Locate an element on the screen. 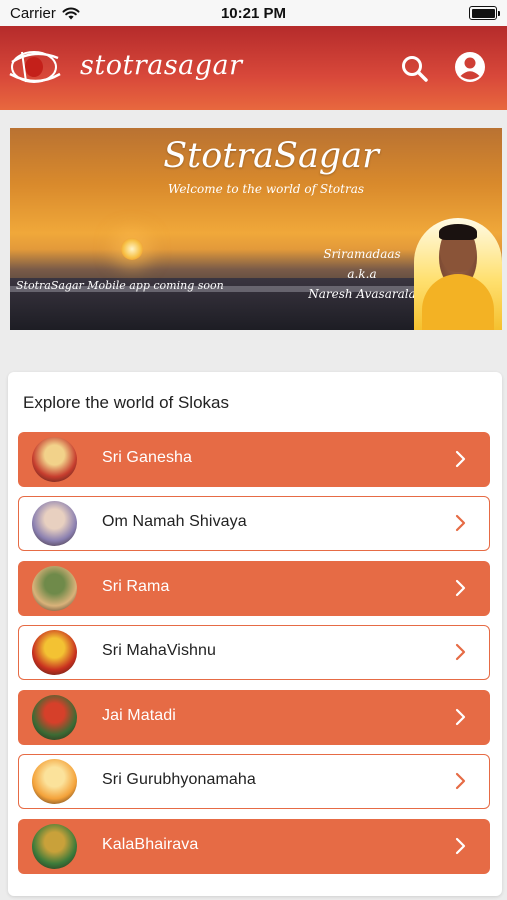 This screenshot has width=507, height=900. sloka-item-label: Jai Matadi is located at coordinates (139, 715).